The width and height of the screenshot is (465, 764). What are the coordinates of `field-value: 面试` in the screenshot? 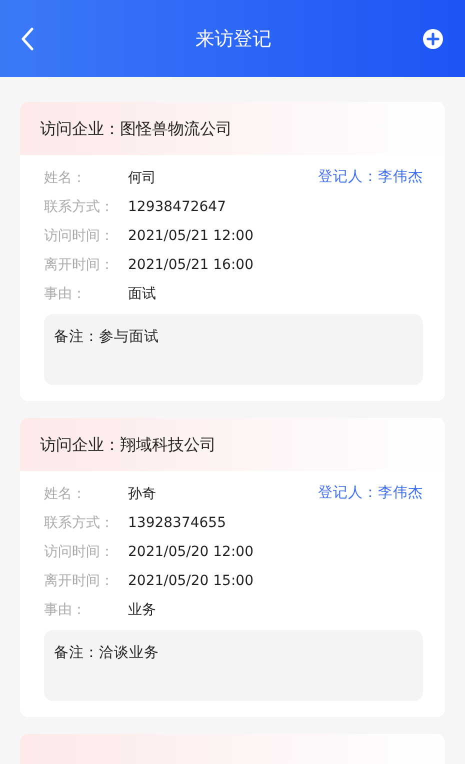 It's located at (142, 293).